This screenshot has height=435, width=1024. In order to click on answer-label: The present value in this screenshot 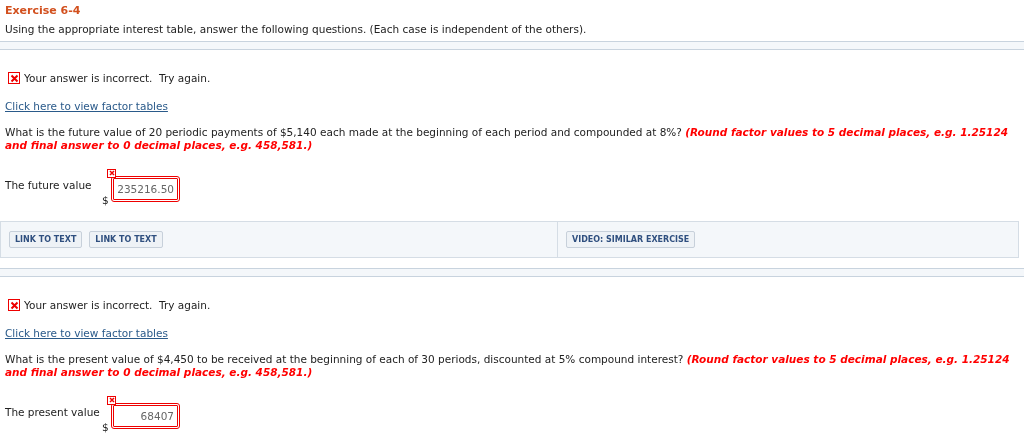, I will do `click(53, 412)`.